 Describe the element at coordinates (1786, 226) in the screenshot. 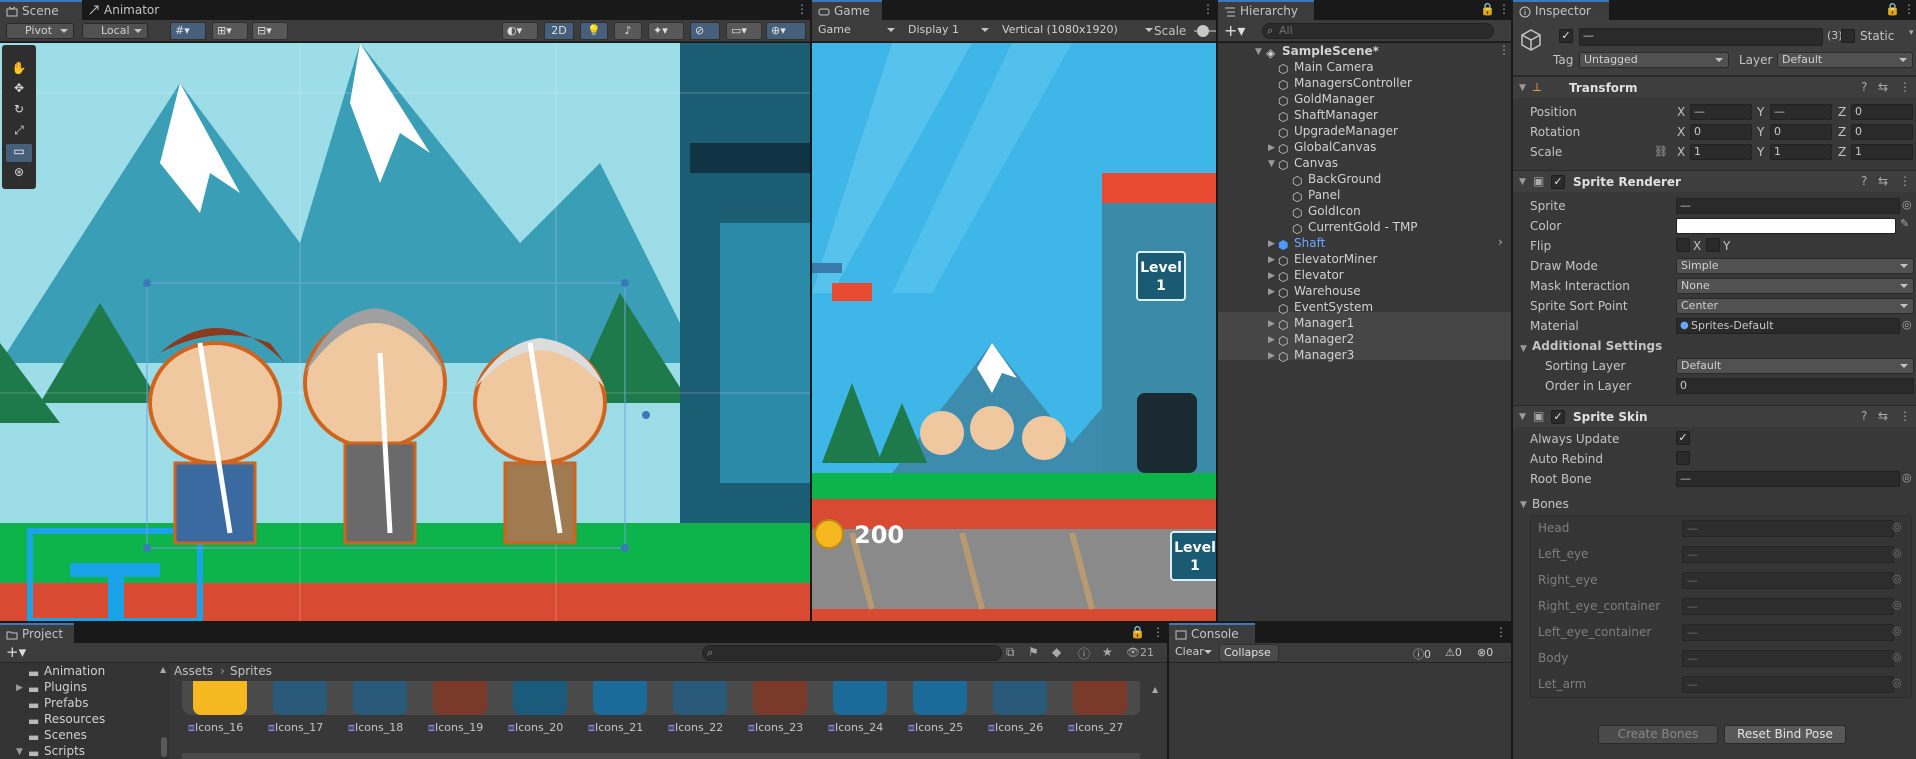

I see `color-swatch` at that location.